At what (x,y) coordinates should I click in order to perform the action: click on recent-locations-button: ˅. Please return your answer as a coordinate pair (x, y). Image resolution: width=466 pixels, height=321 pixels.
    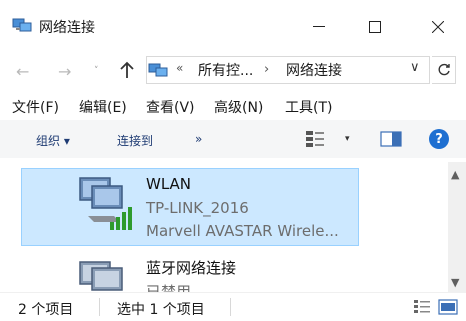
    Looking at the image, I should click on (96, 71).